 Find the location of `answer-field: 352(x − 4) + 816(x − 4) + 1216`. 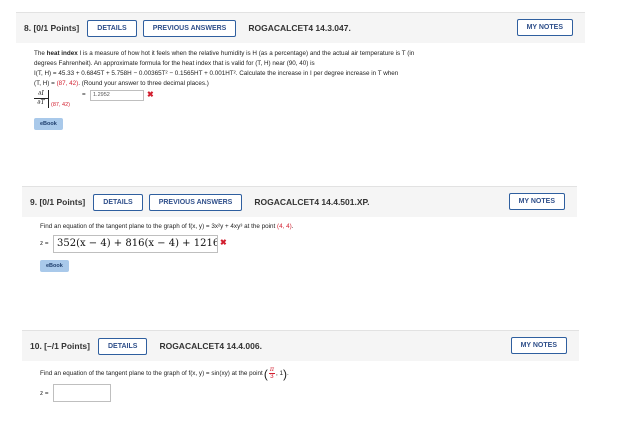

answer-field: 352(x − 4) + 816(x − 4) + 1216 is located at coordinates (135, 244).